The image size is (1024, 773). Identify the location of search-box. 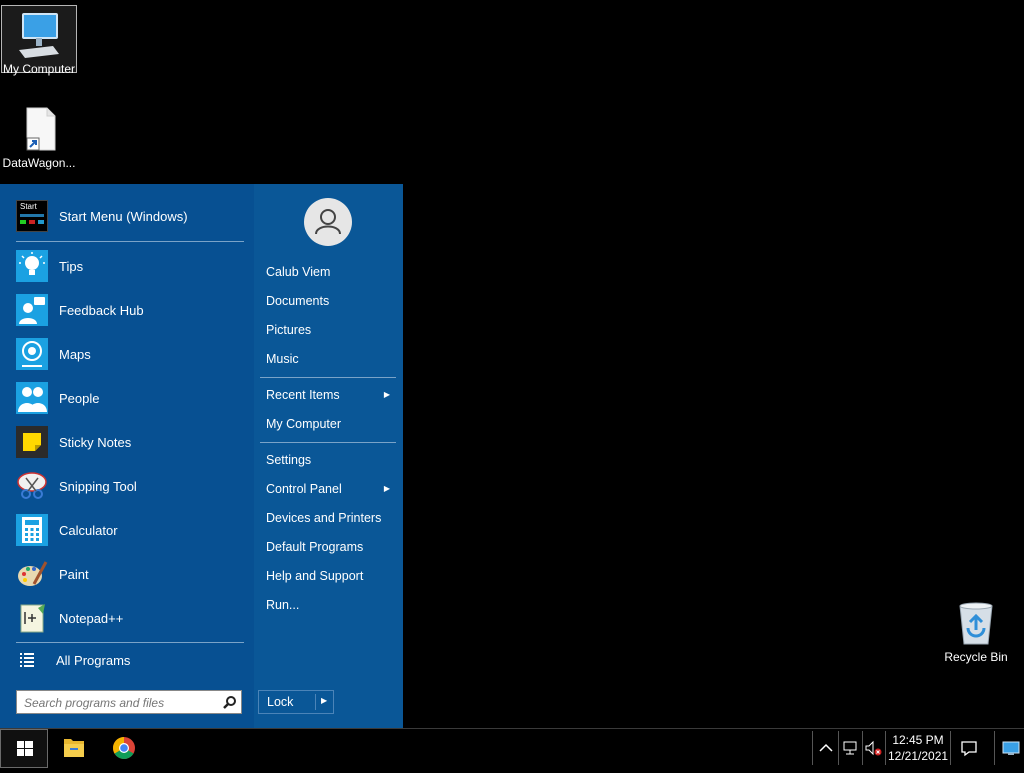
(129, 702).